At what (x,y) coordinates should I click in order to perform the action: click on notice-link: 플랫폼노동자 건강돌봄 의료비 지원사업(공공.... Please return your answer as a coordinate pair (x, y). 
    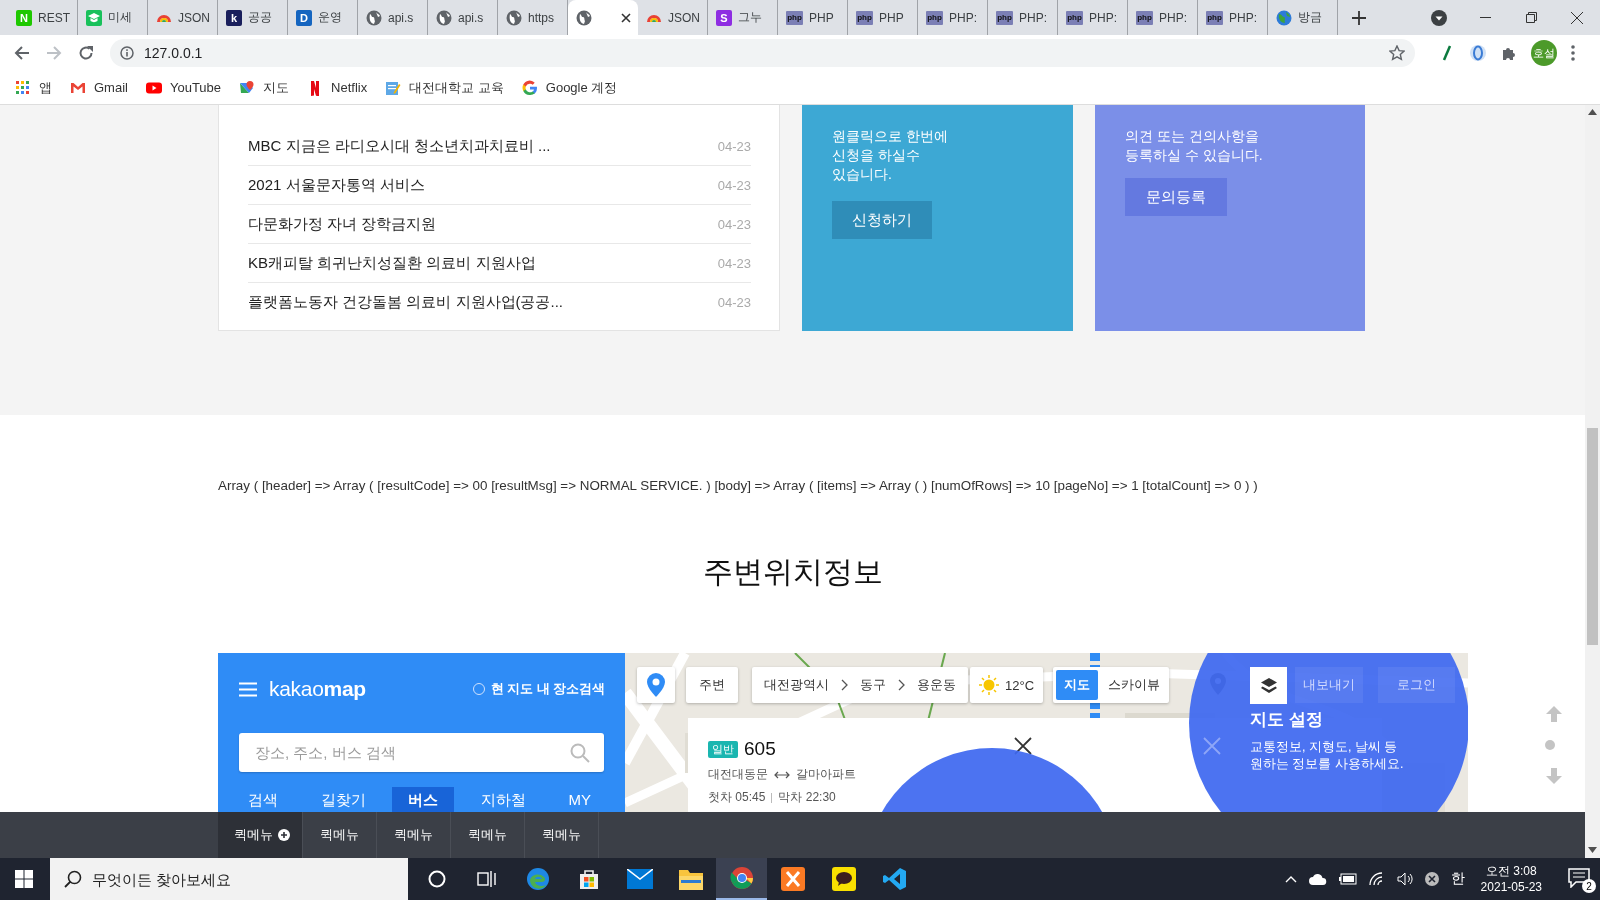
    Looking at the image, I should click on (405, 302).